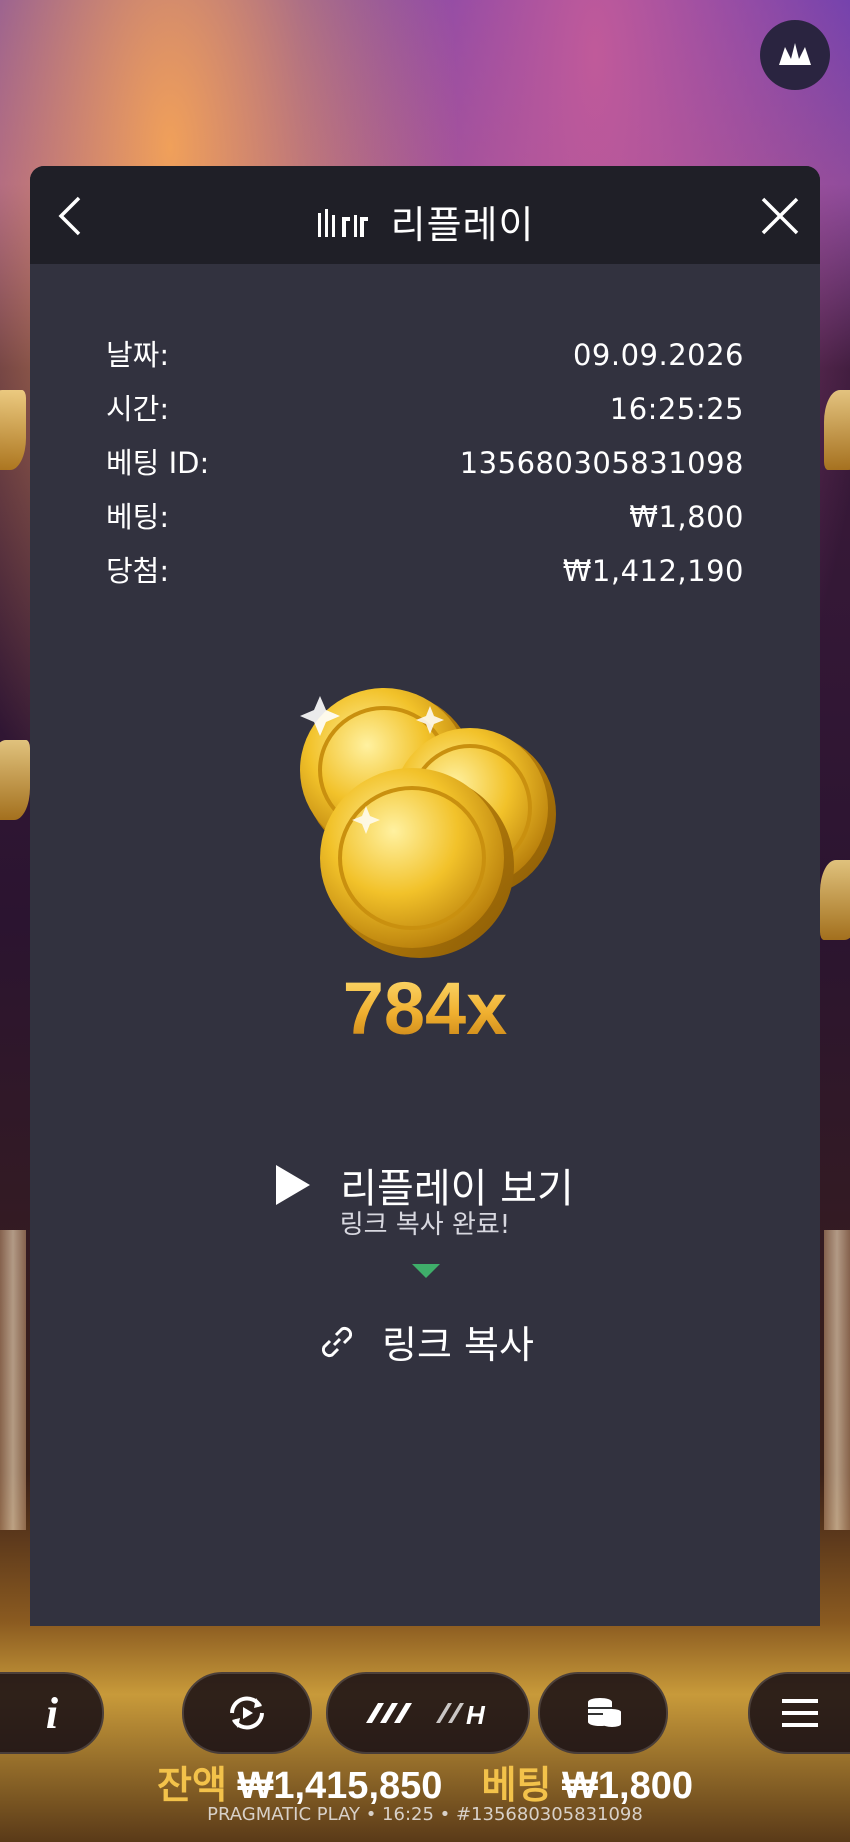  I want to click on modal-title: 리플레이, so click(425, 221).